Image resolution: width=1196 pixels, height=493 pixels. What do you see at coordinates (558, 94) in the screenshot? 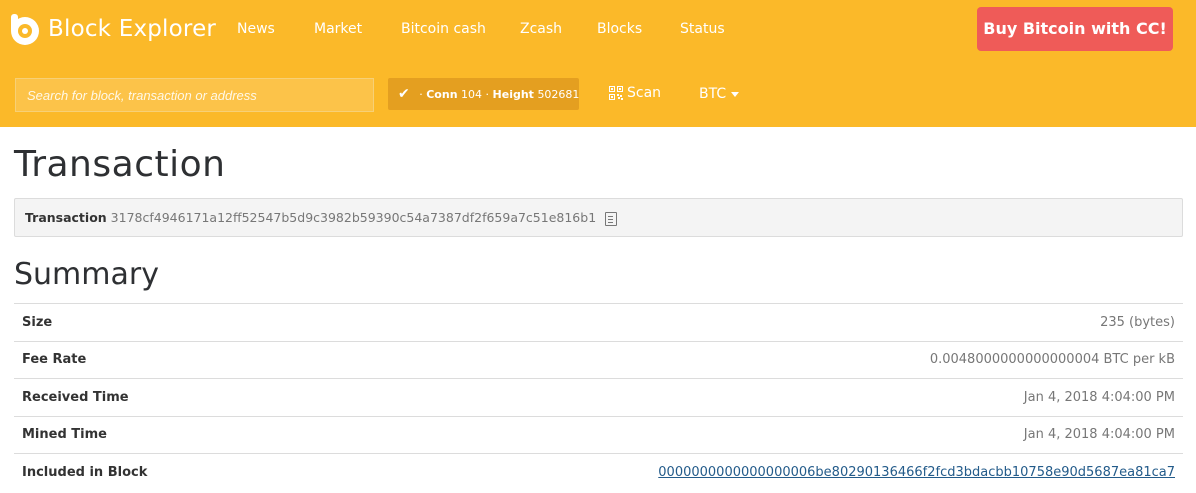
I see `height-value: 502681` at bounding box center [558, 94].